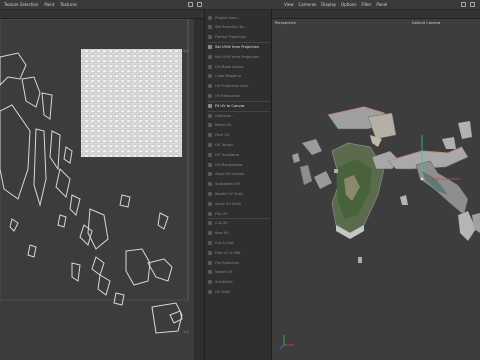 This screenshot has width=480, height=360. What do you see at coordinates (68, 4) in the screenshot?
I see `menu-textures: Textures` at bounding box center [68, 4].